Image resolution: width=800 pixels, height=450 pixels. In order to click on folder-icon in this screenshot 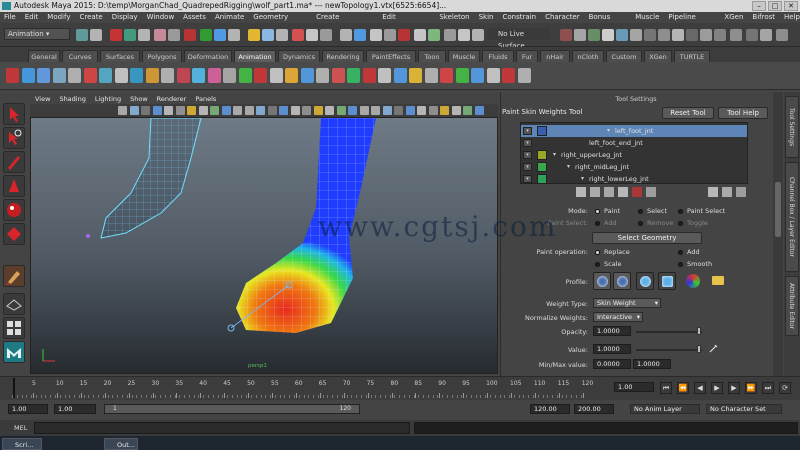, I will do `click(718, 280)`.